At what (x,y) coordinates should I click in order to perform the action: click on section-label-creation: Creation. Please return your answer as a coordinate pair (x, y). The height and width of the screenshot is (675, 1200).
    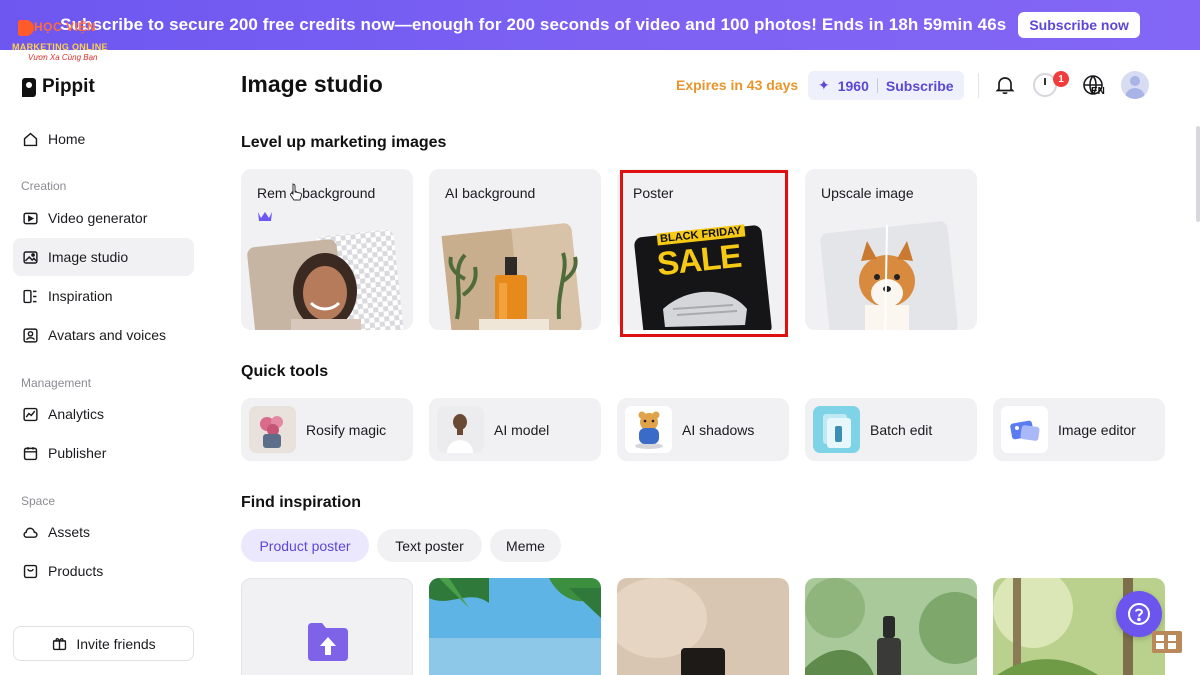
    Looking at the image, I should click on (44, 186).